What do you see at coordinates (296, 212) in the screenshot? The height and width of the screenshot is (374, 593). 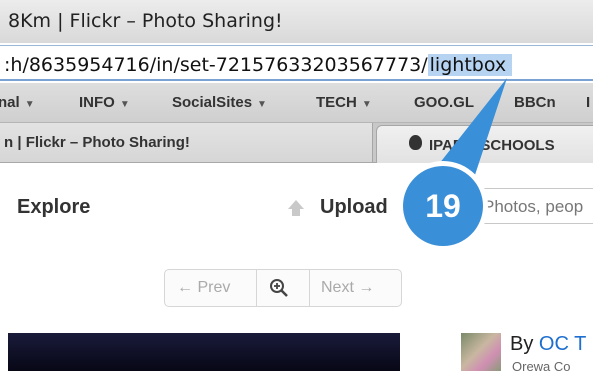 I see `upload-arrow-icon-stem` at bounding box center [296, 212].